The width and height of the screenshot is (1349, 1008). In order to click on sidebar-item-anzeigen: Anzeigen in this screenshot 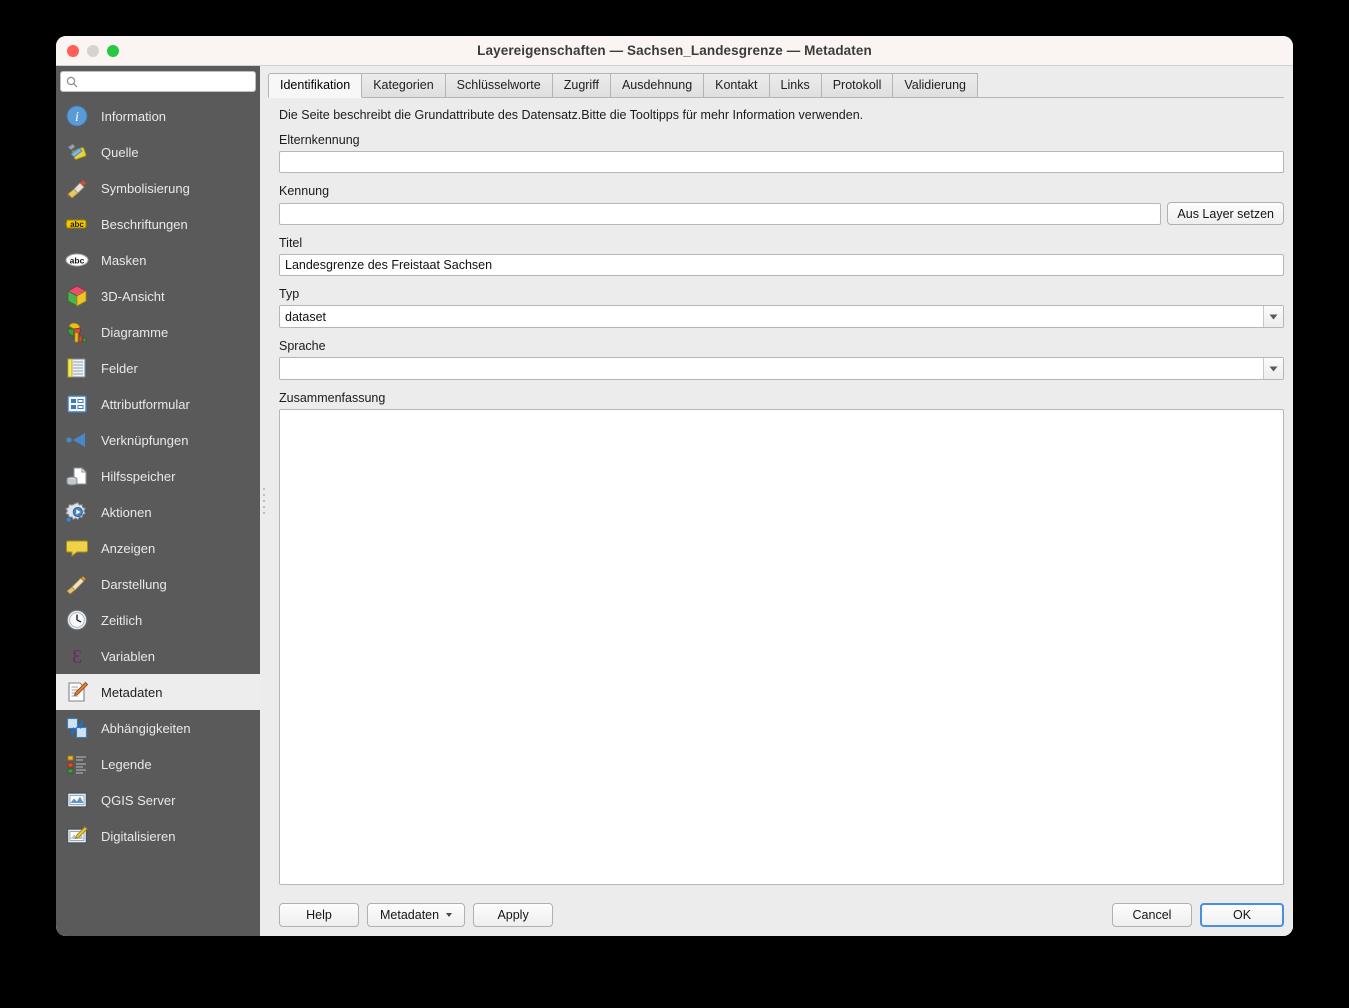, I will do `click(158, 548)`.